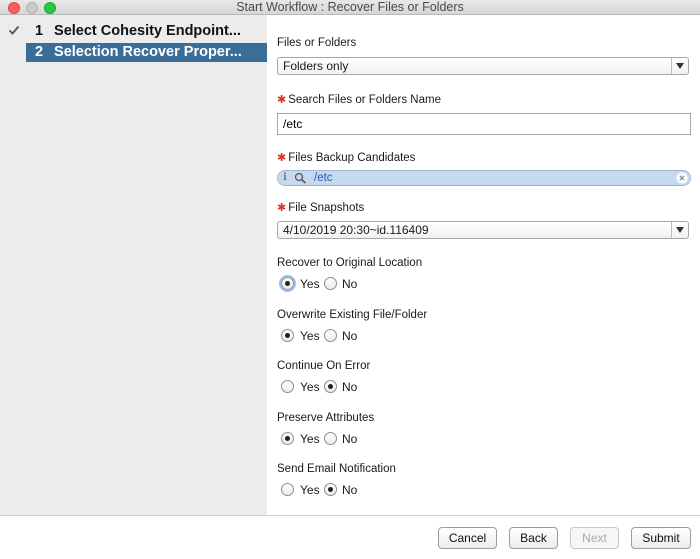  Describe the element at coordinates (330, 386) in the screenshot. I see `continue-on-error-no-radio` at that location.